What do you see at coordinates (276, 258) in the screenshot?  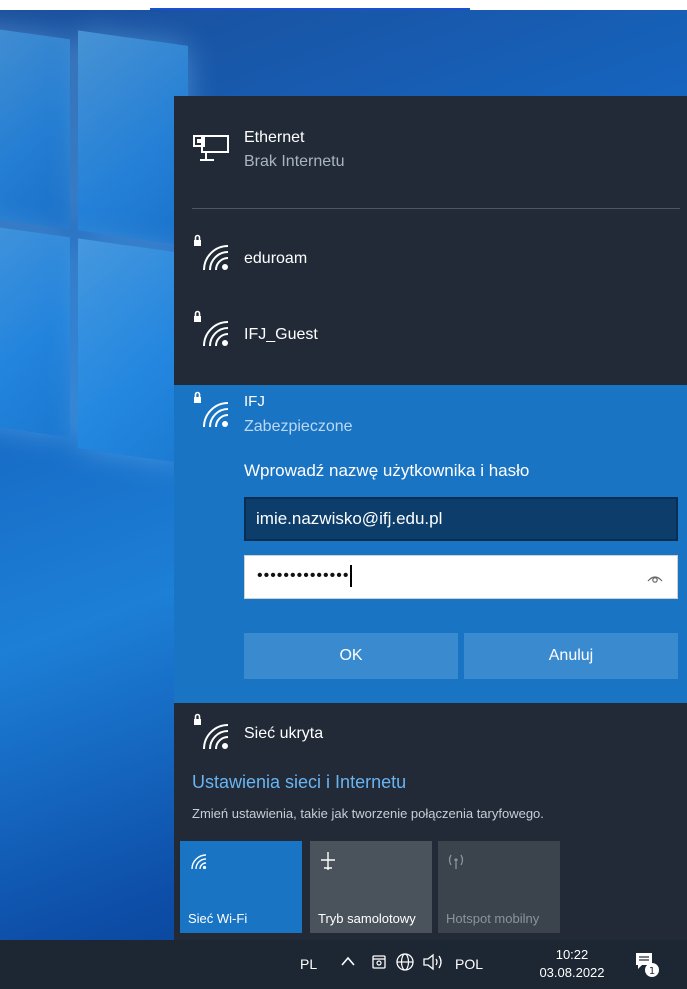 I see `network-name: eduroam` at bounding box center [276, 258].